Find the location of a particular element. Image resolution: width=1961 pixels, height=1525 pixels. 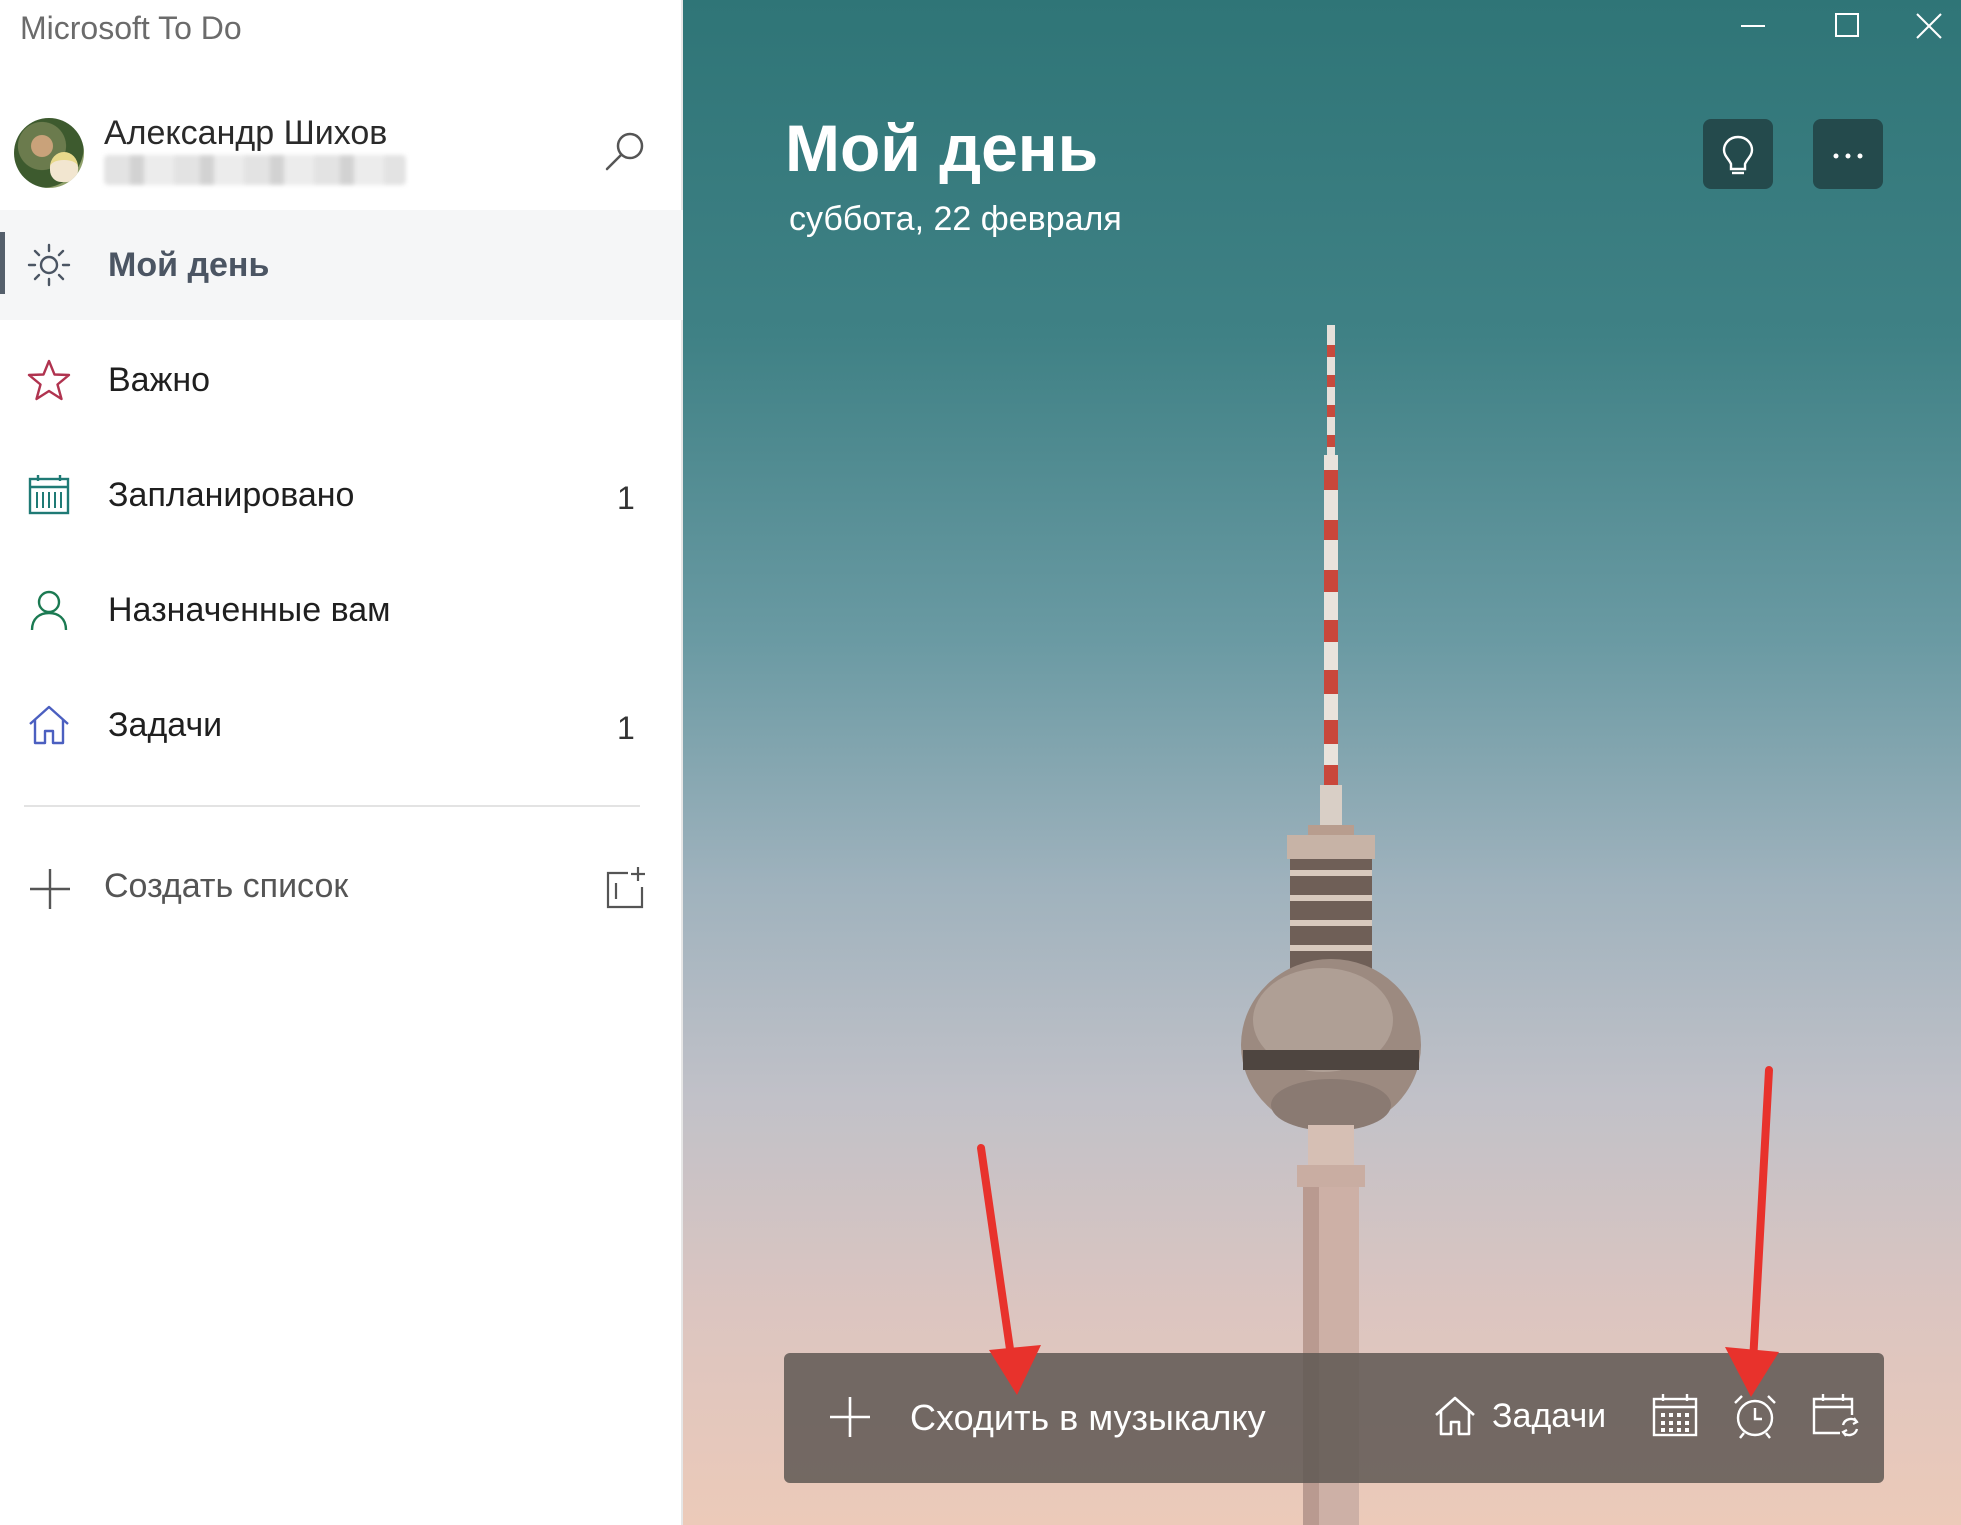

new-group-icon is located at coordinates (625, 888).